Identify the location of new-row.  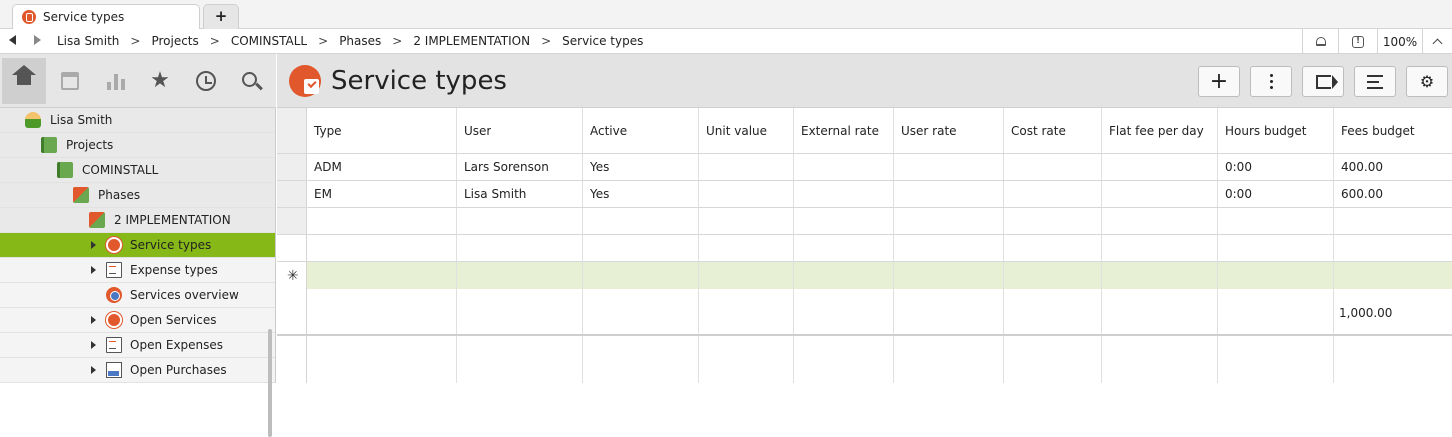
(879, 275).